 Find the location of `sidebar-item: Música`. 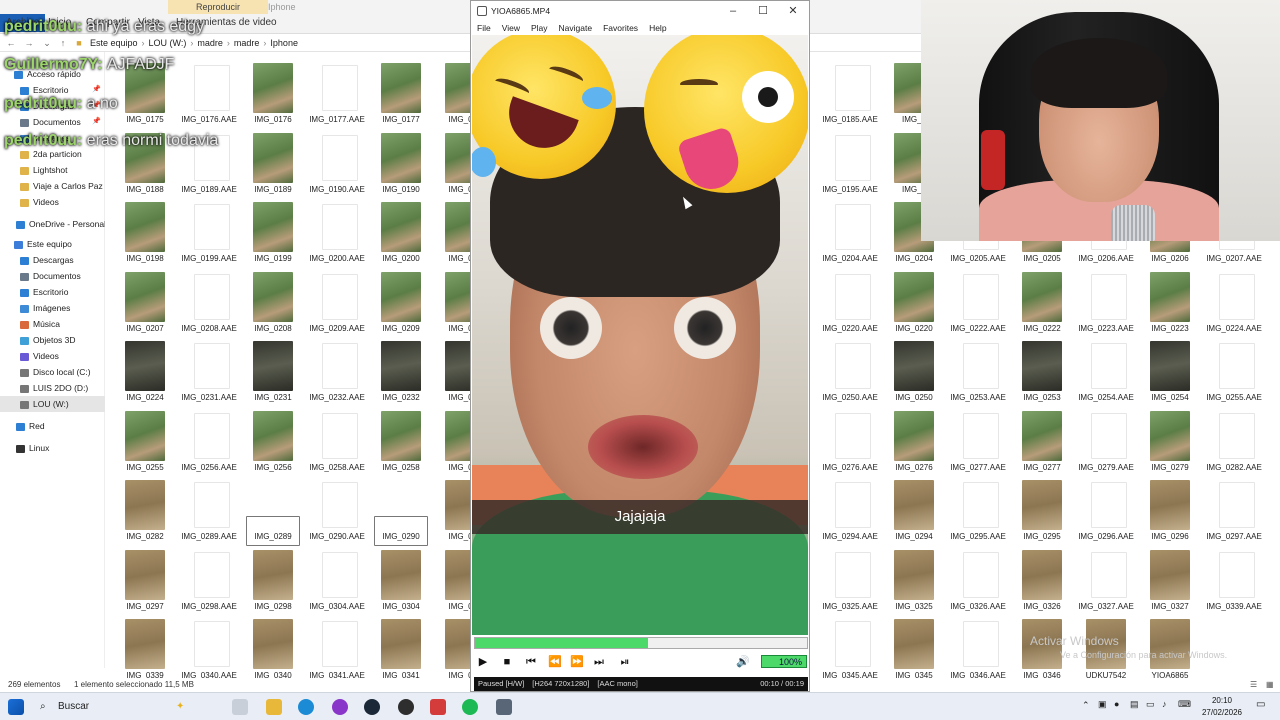

sidebar-item: Música is located at coordinates (52, 324).